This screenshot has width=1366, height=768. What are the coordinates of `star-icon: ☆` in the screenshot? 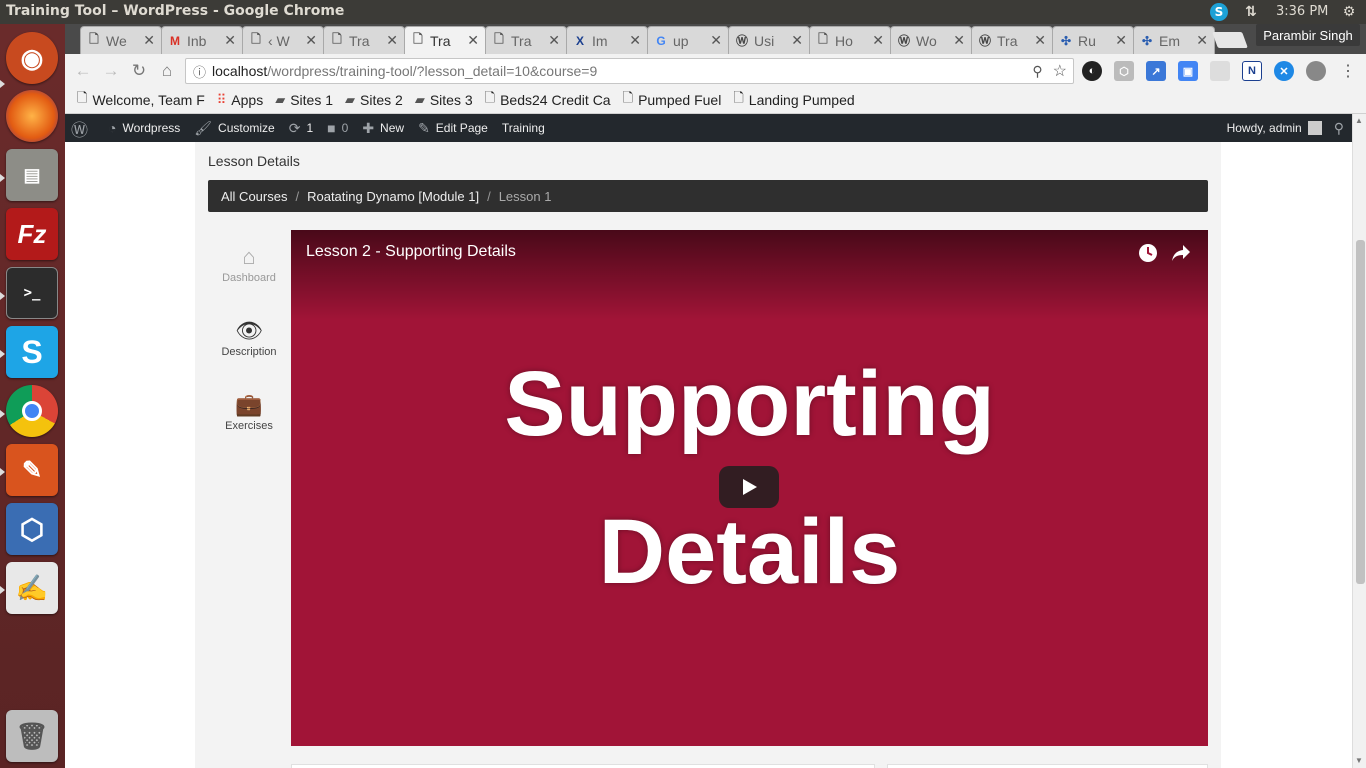 It's located at (1060, 71).